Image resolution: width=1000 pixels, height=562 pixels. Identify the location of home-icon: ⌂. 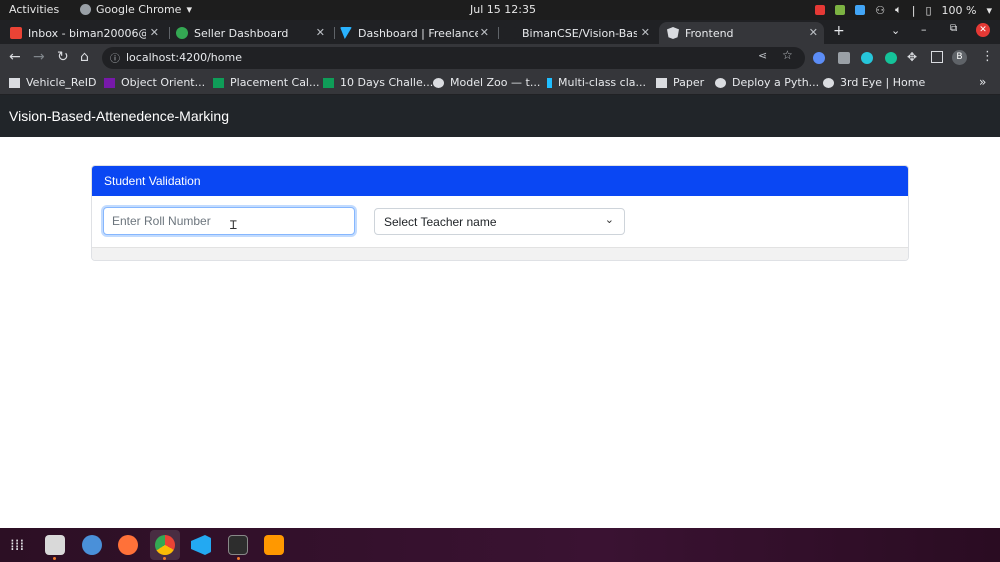
(84, 57).